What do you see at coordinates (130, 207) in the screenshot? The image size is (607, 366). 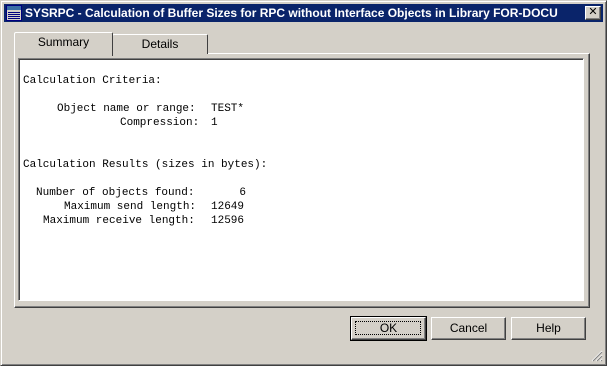 I see `max-send-label: Maximum send length:` at bounding box center [130, 207].